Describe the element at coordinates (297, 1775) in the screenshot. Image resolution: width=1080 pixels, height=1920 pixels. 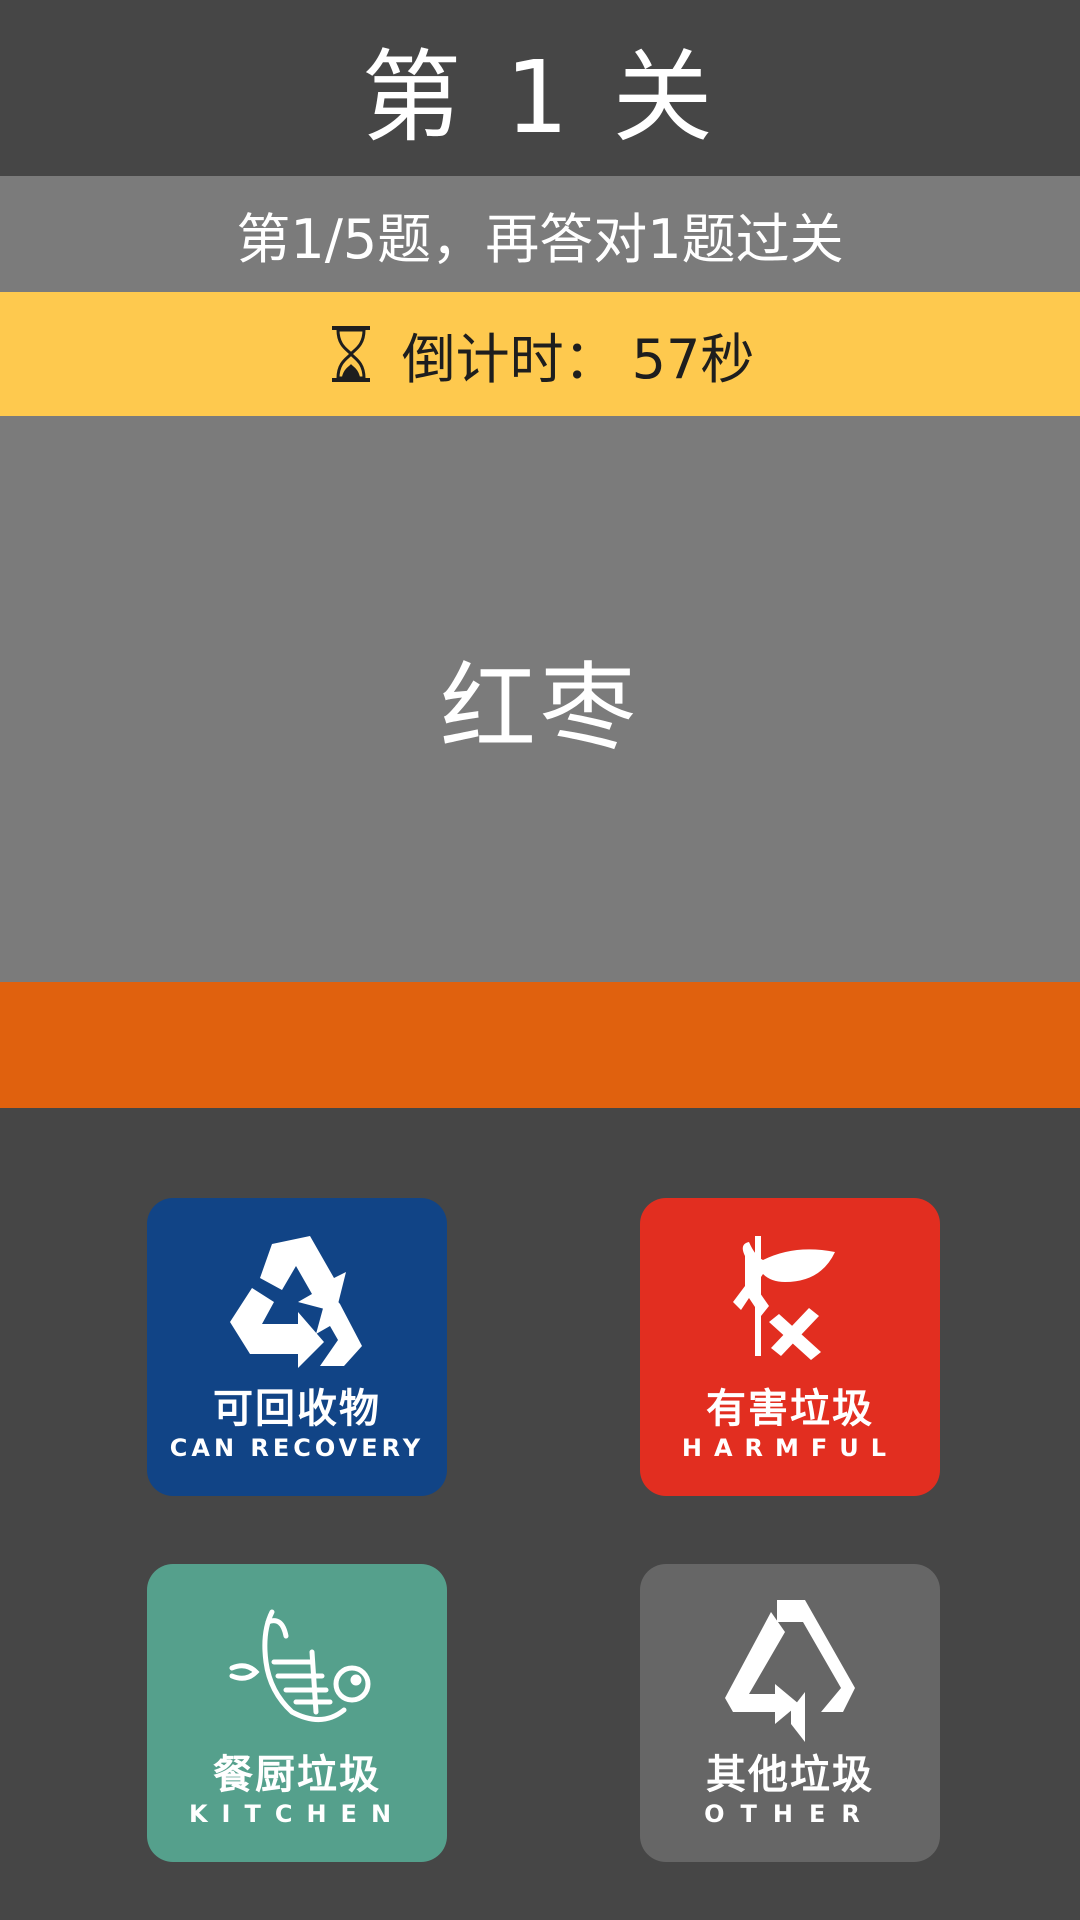
I see `bin-label-cn: 餐厨垃圾` at that location.